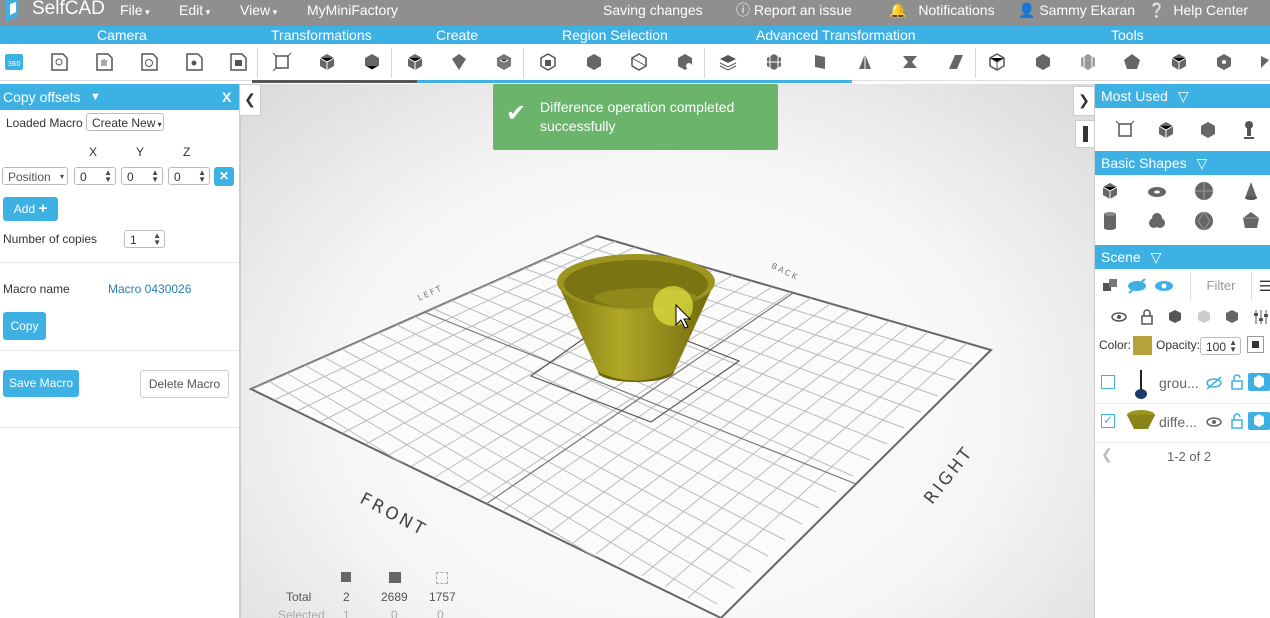 The image size is (1270, 618). I want to click on hidden-eye-icon, so click(1214, 384).